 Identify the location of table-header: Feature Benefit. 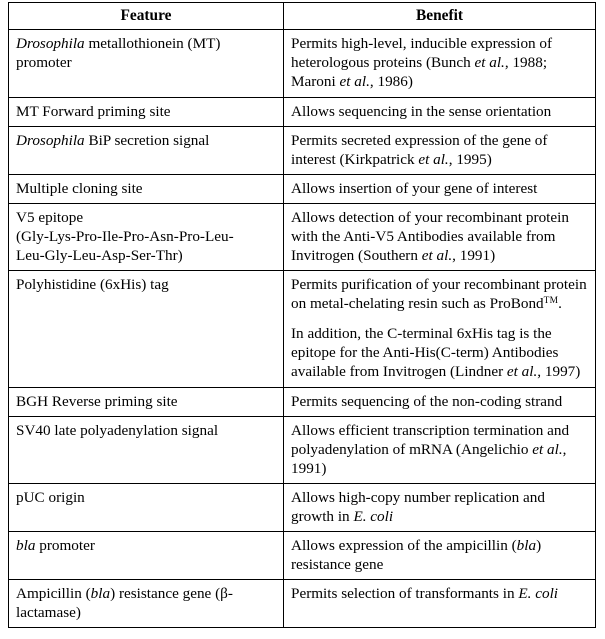
(302, 16).